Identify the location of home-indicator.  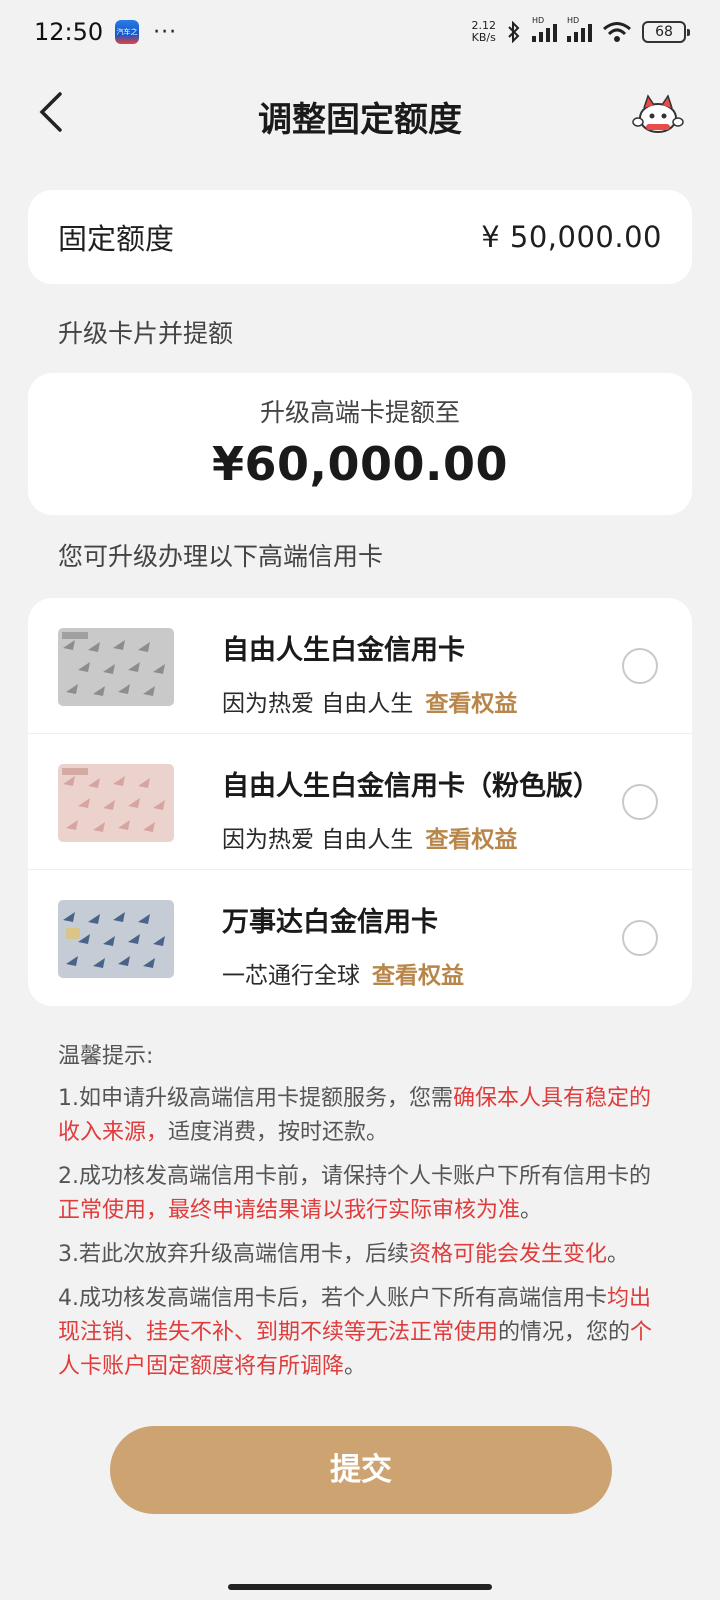
(360, 1587).